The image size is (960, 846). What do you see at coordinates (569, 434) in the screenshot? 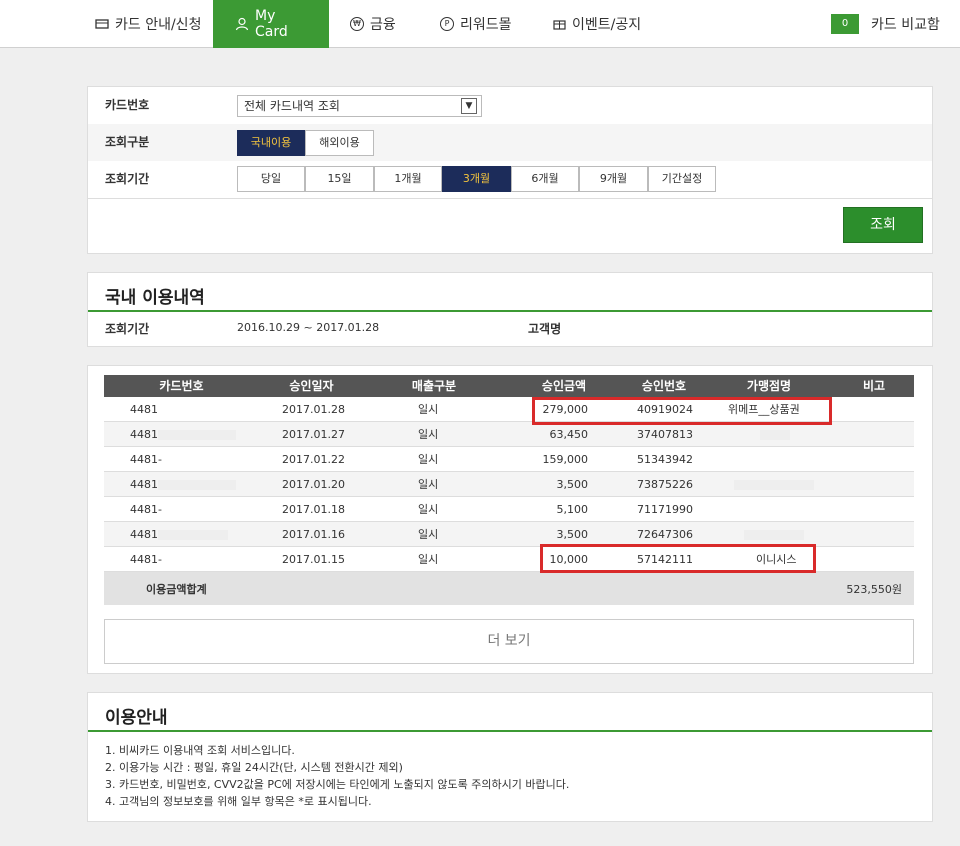
I see `amount-cell: 63,450` at bounding box center [569, 434].